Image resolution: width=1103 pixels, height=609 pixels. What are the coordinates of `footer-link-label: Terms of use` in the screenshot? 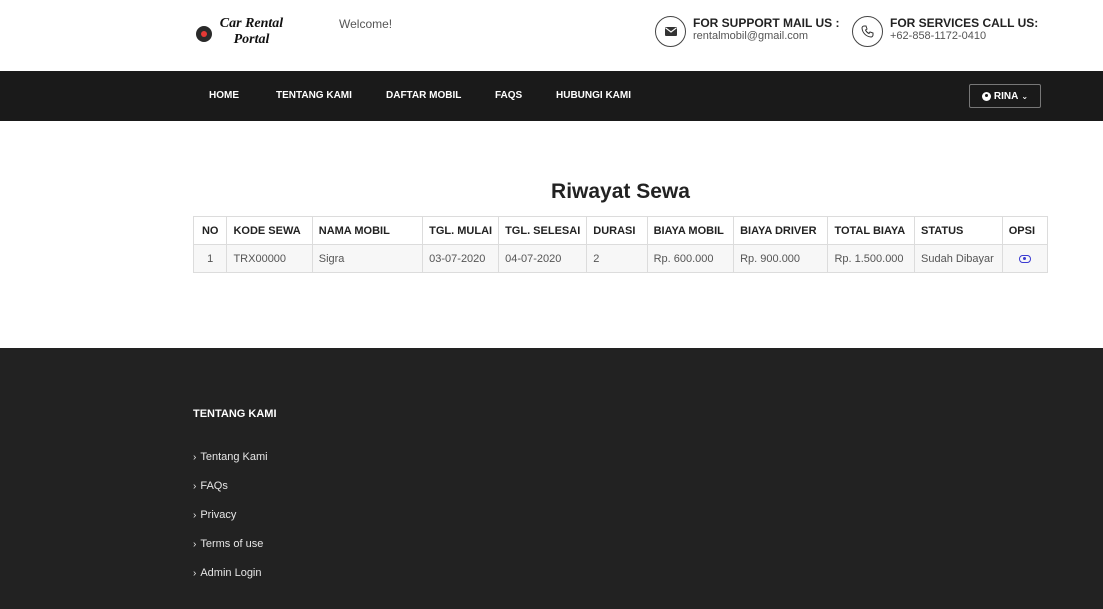 It's located at (232, 544).